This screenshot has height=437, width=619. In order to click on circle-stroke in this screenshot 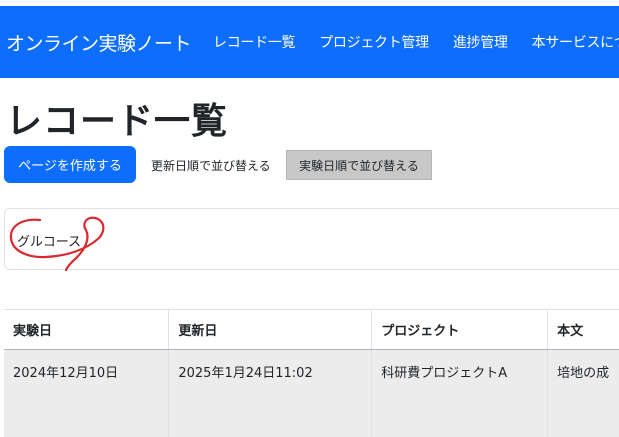, I will do `click(57, 244)`.